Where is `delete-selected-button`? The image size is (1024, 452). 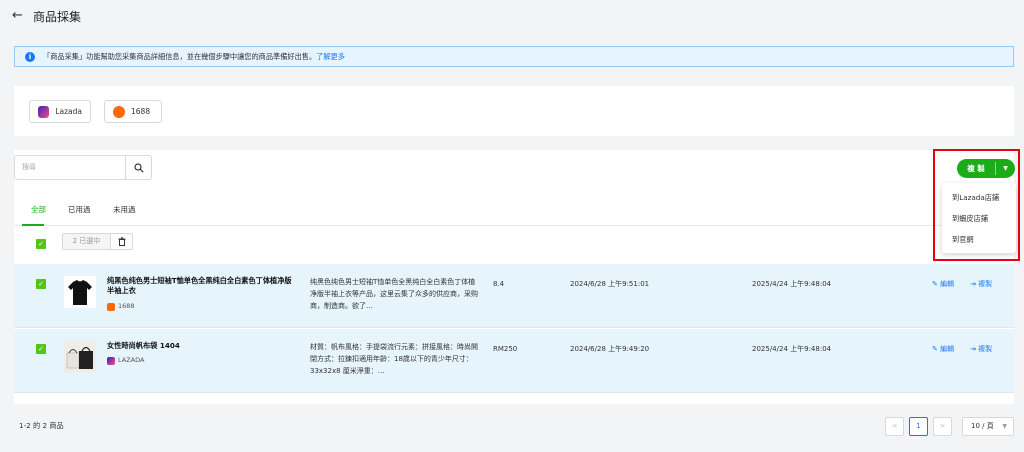 delete-selected-button is located at coordinates (122, 241).